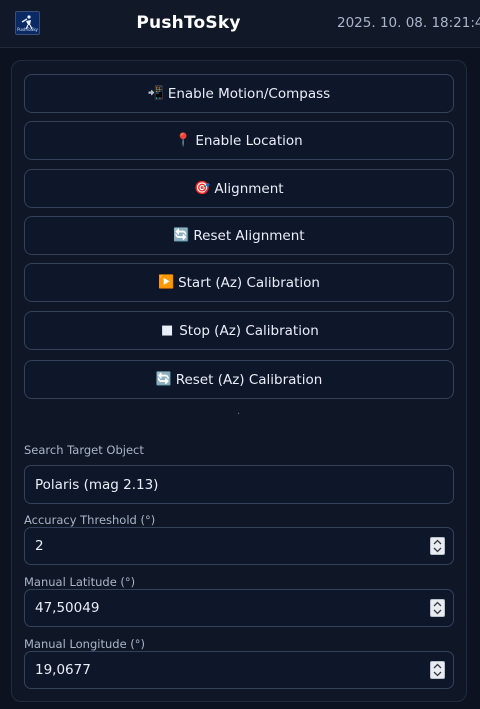 This screenshot has height=709, width=480. I want to click on manual-latitude-label: Manual Latitude (°), so click(80, 582).